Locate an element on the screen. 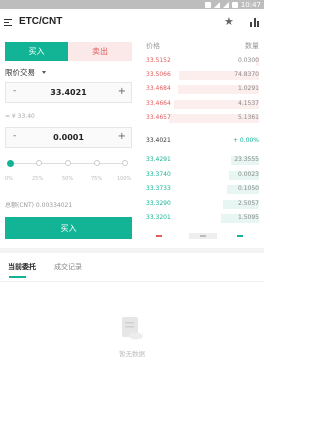 The width and height of the screenshot is (320, 442). pair-title: ETC/CNT is located at coordinates (40, 21).